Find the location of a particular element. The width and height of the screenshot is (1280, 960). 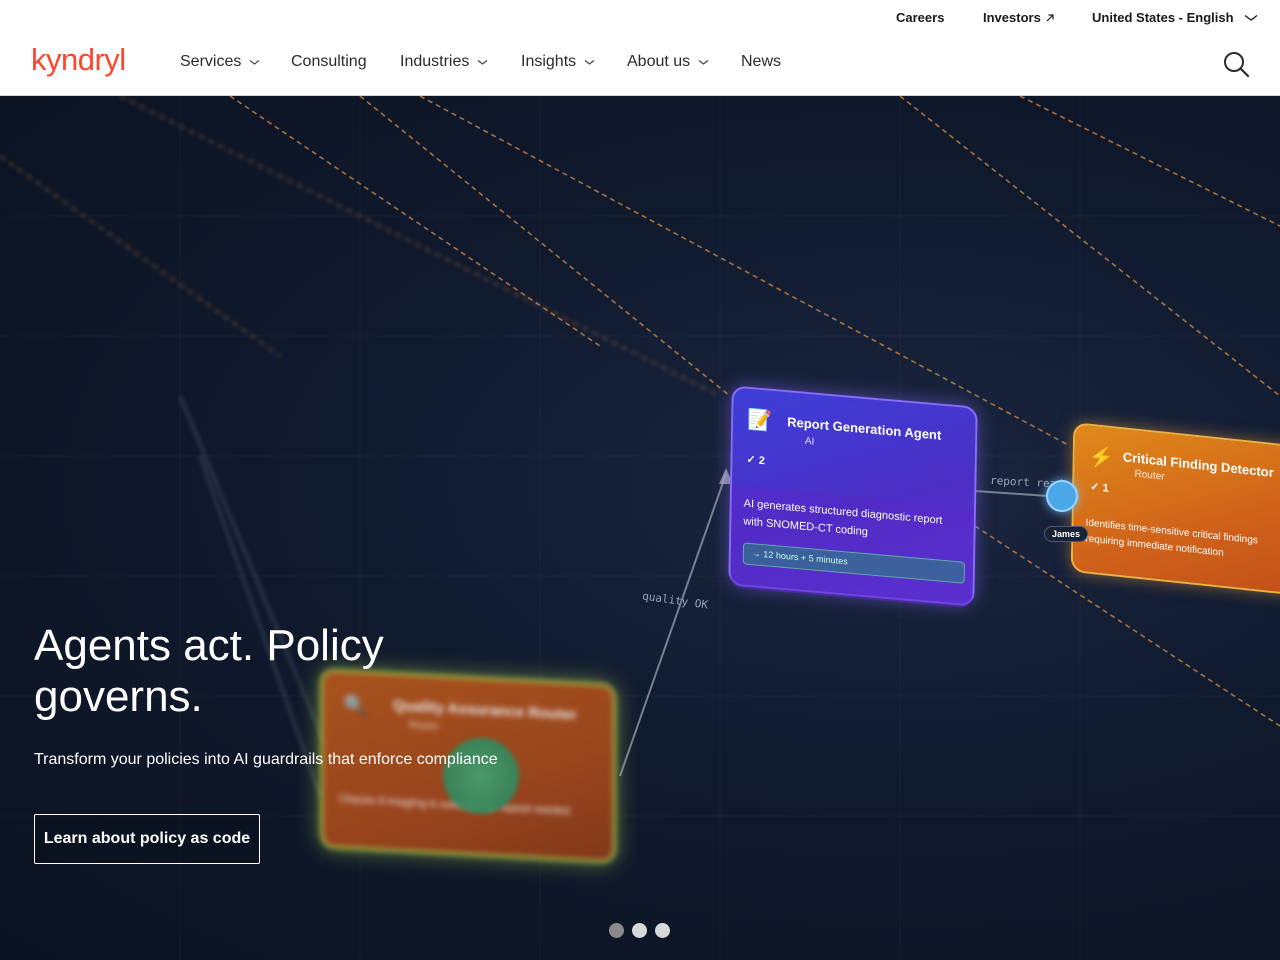

lightning-icon: ⚡ is located at coordinates (1101, 458).